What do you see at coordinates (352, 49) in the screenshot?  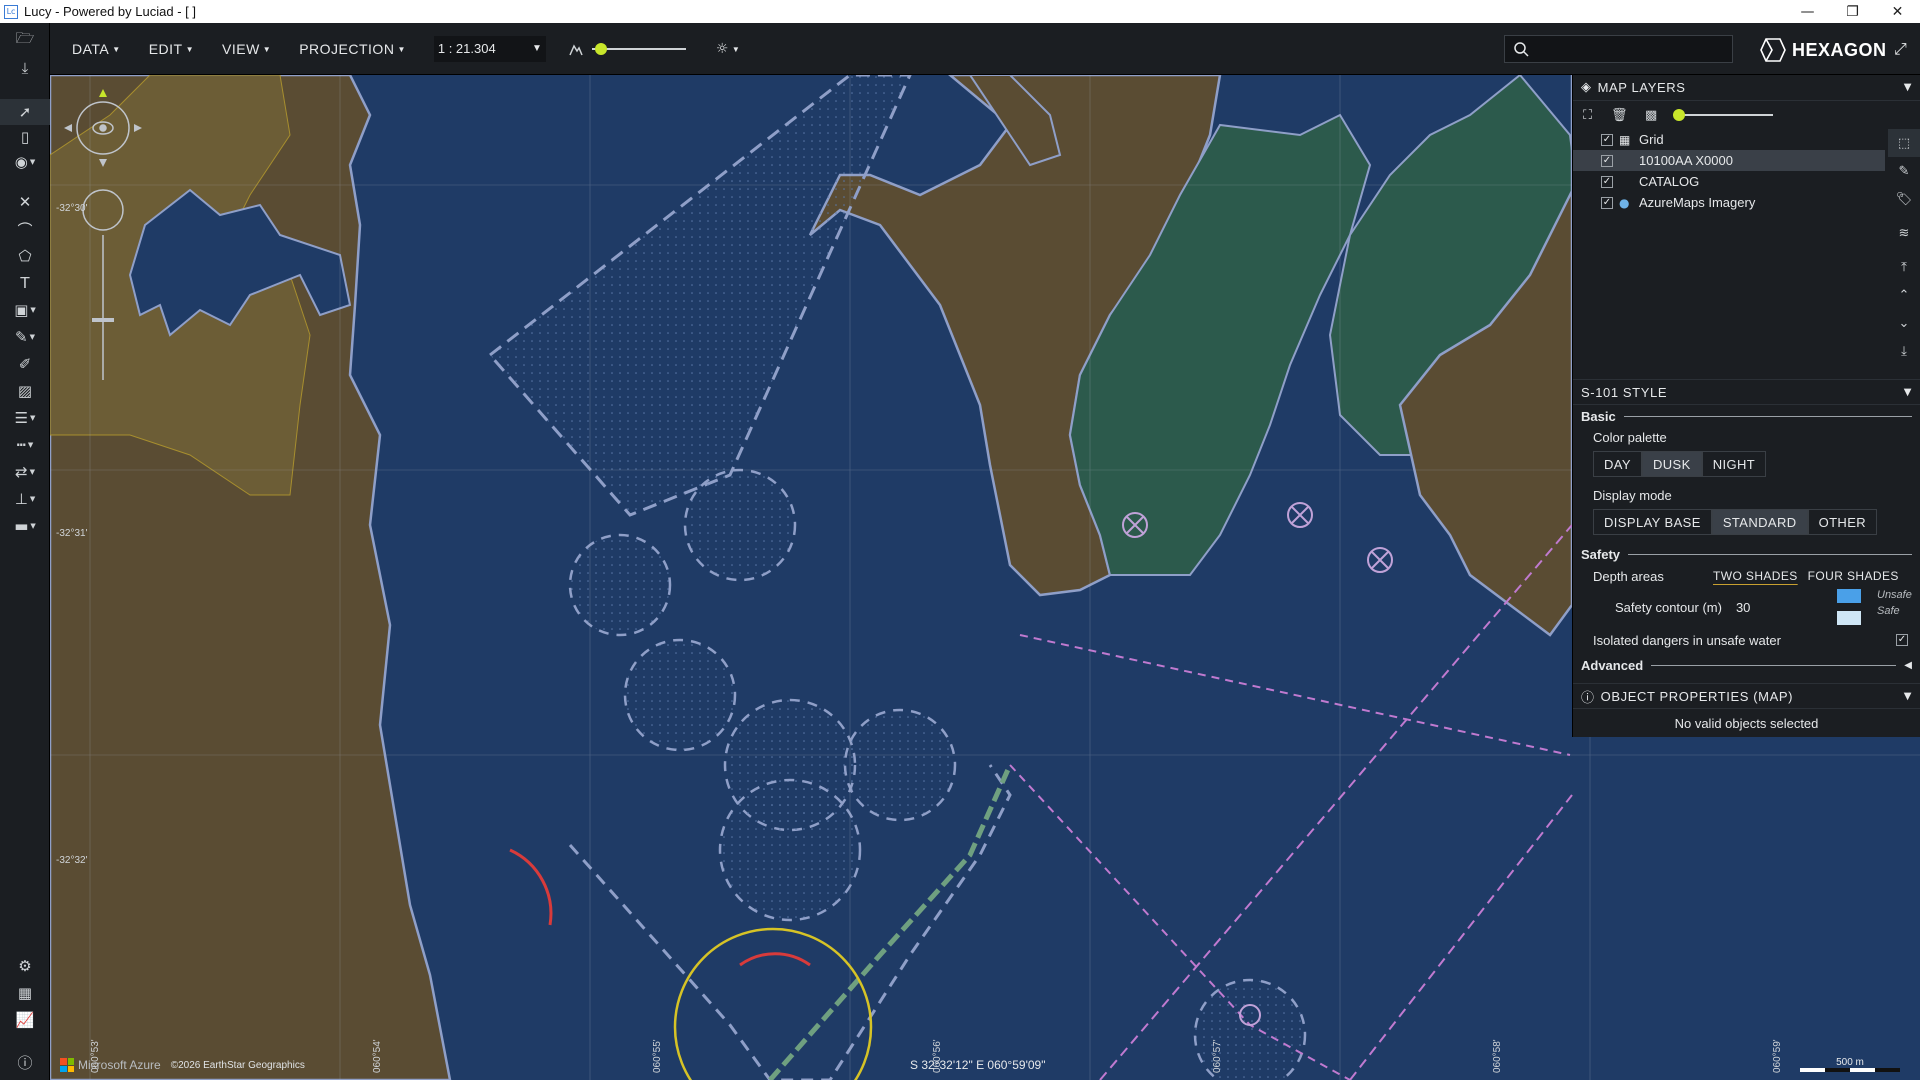 I see `menu-projection: PROJECTION ▼` at bounding box center [352, 49].